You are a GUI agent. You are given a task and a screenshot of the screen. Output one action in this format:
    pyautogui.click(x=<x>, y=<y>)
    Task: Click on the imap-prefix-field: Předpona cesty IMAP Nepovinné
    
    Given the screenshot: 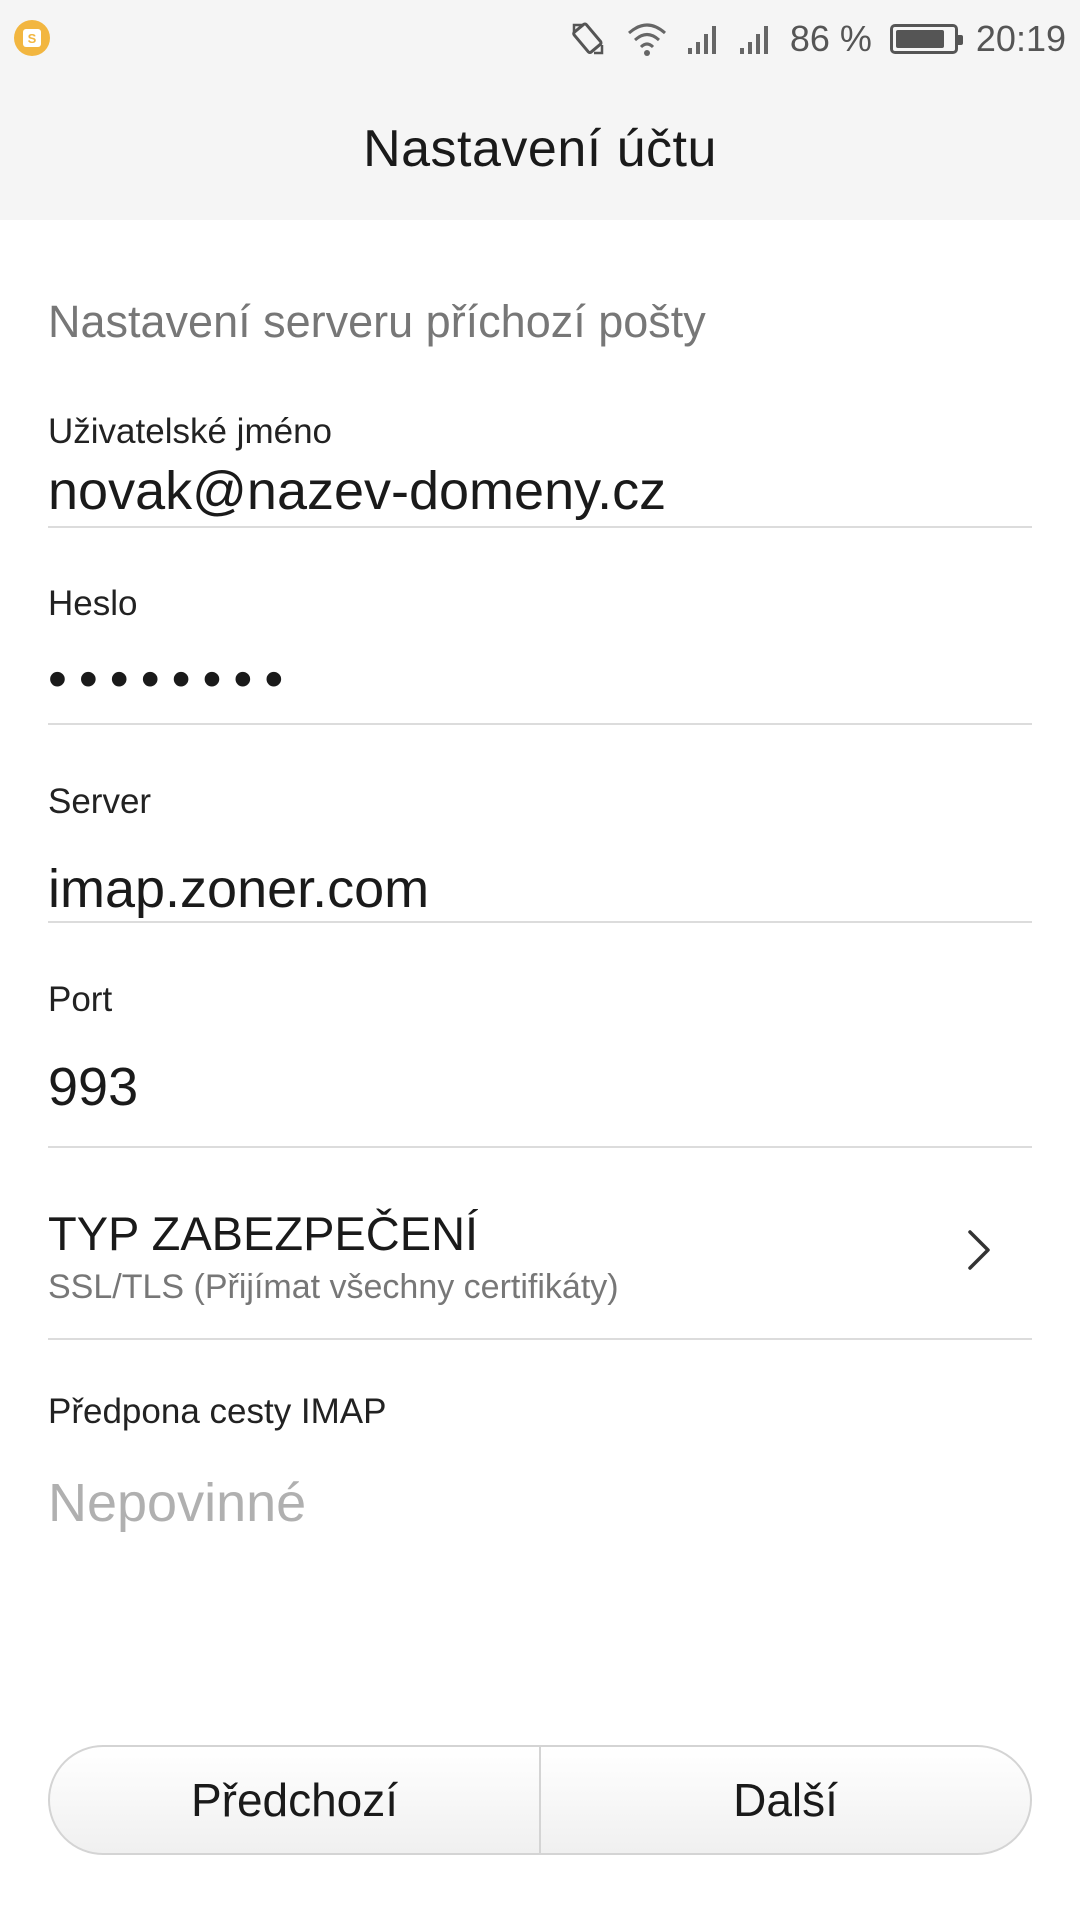 What is the action you would take?
    pyautogui.click(x=540, y=1472)
    